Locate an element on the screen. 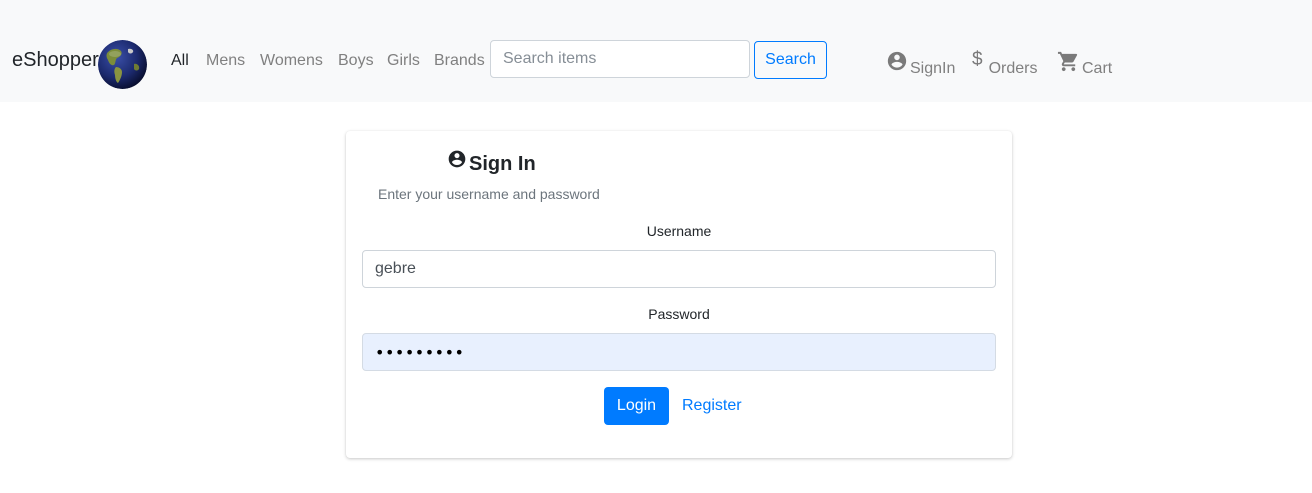 Image resolution: width=1312 pixels, height=493 pixels. search-button: Search is located at coordinates (790, 60).